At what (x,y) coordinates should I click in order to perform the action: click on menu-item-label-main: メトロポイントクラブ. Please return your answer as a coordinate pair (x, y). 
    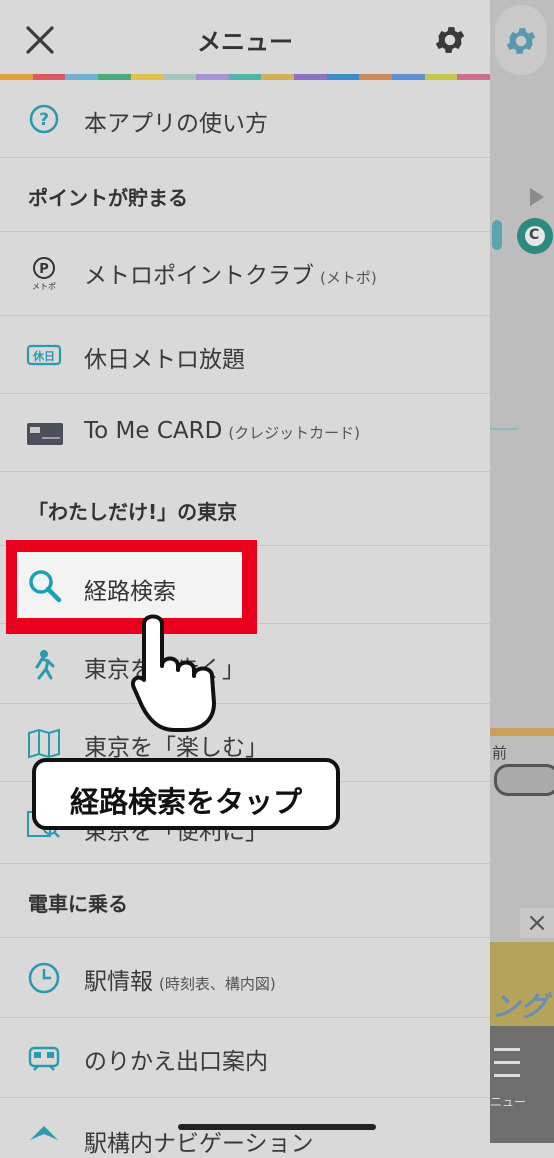
    Looking at the image, I should click on (199, 276).